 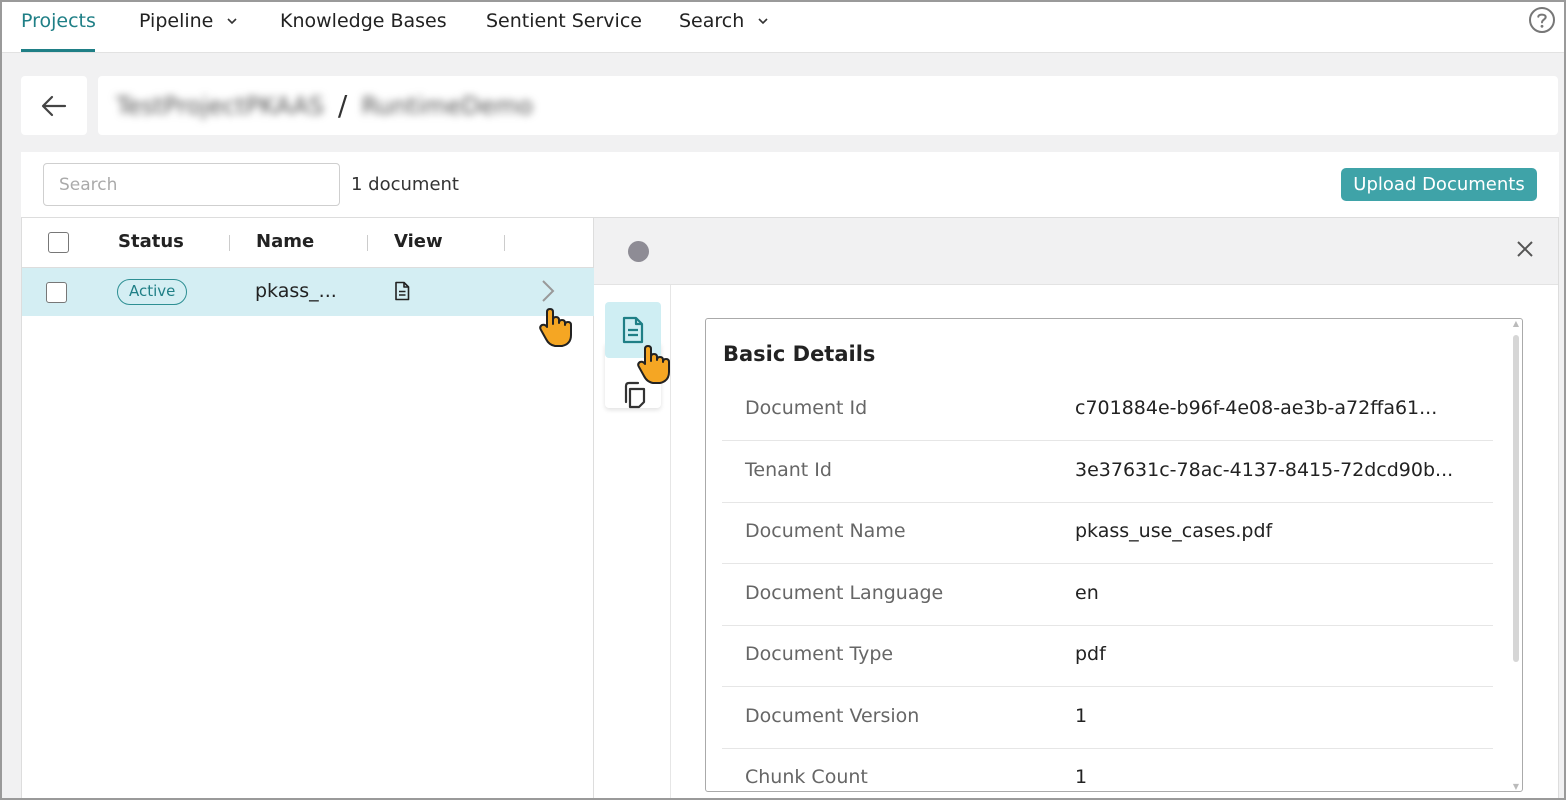 What do you see at coordinates (363, 21) in the screenshot?
I see `nav-knowledge-bases-label: Knowledge Bases` at bounding box center [363, 21].